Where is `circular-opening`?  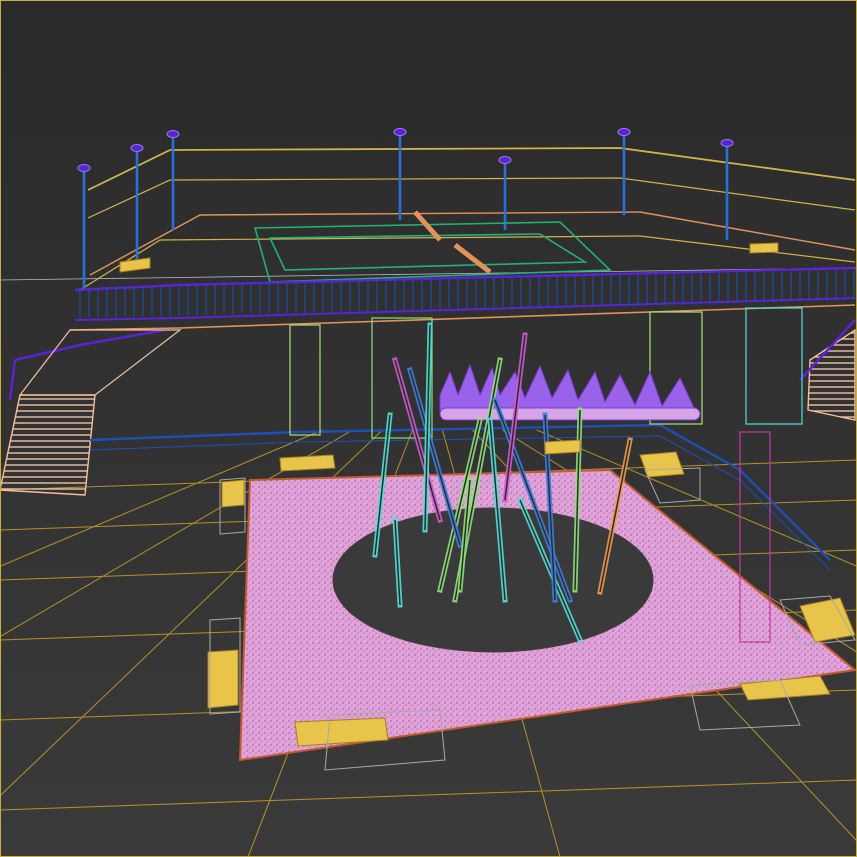
circular-opening is located at coordinates (493, 580).